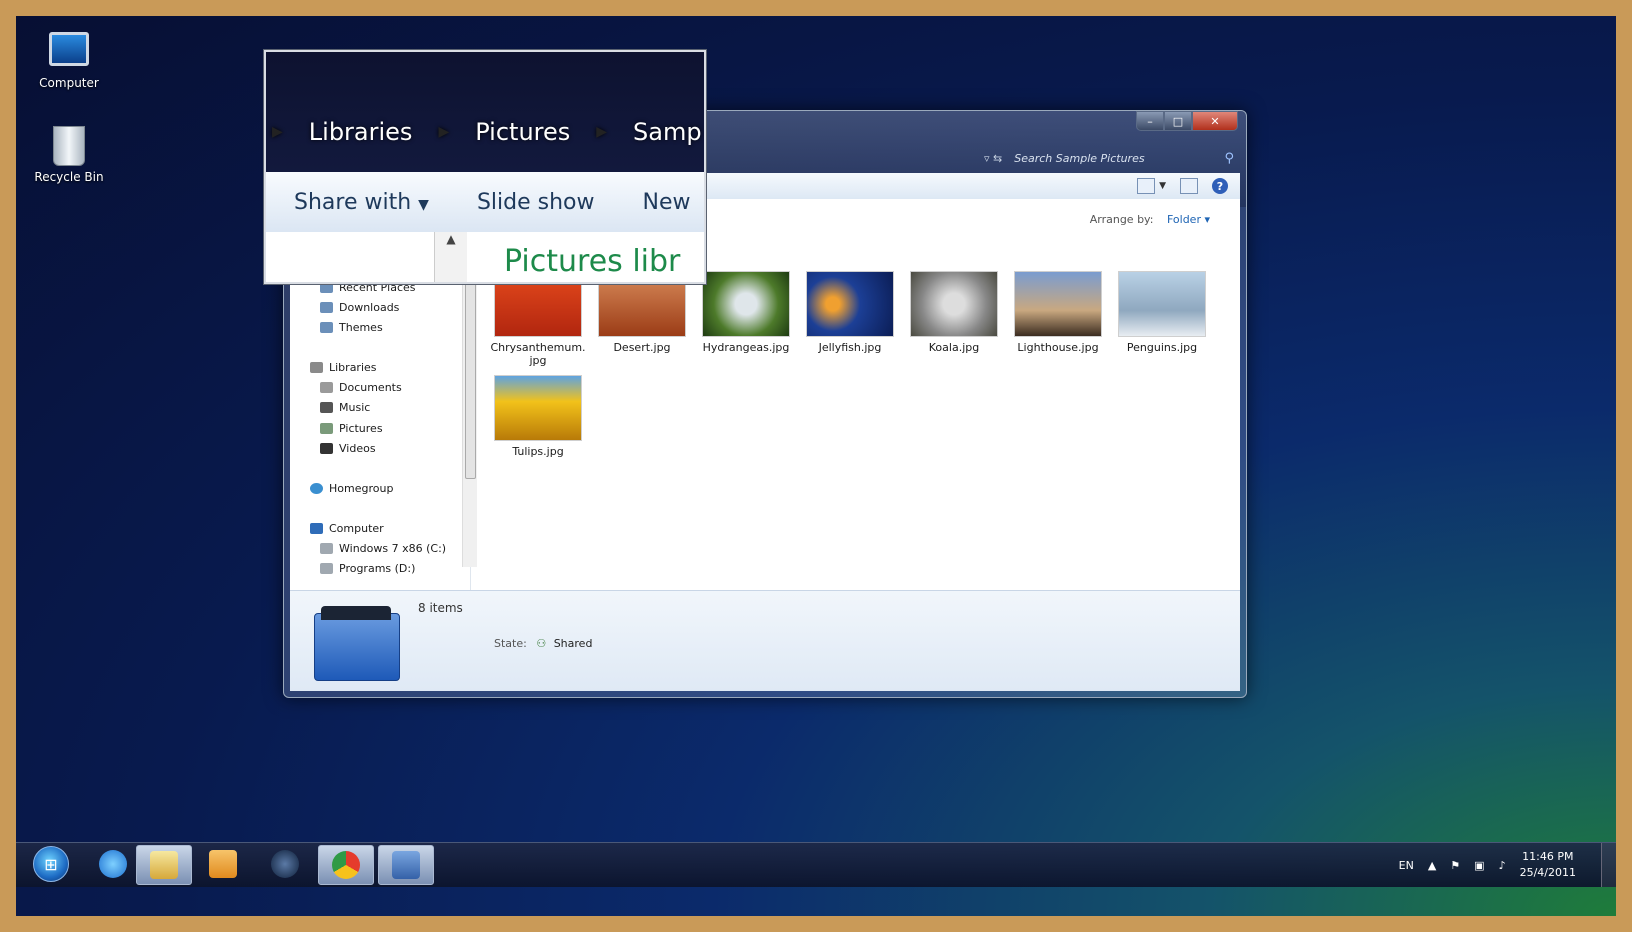 This screenshot has height=932, width=1632. What do you see at coordinates (765, 640) in the screenshot?
I see `details-pane: 8 items State: ⚇ Shared` at bounding box center [765, 640].